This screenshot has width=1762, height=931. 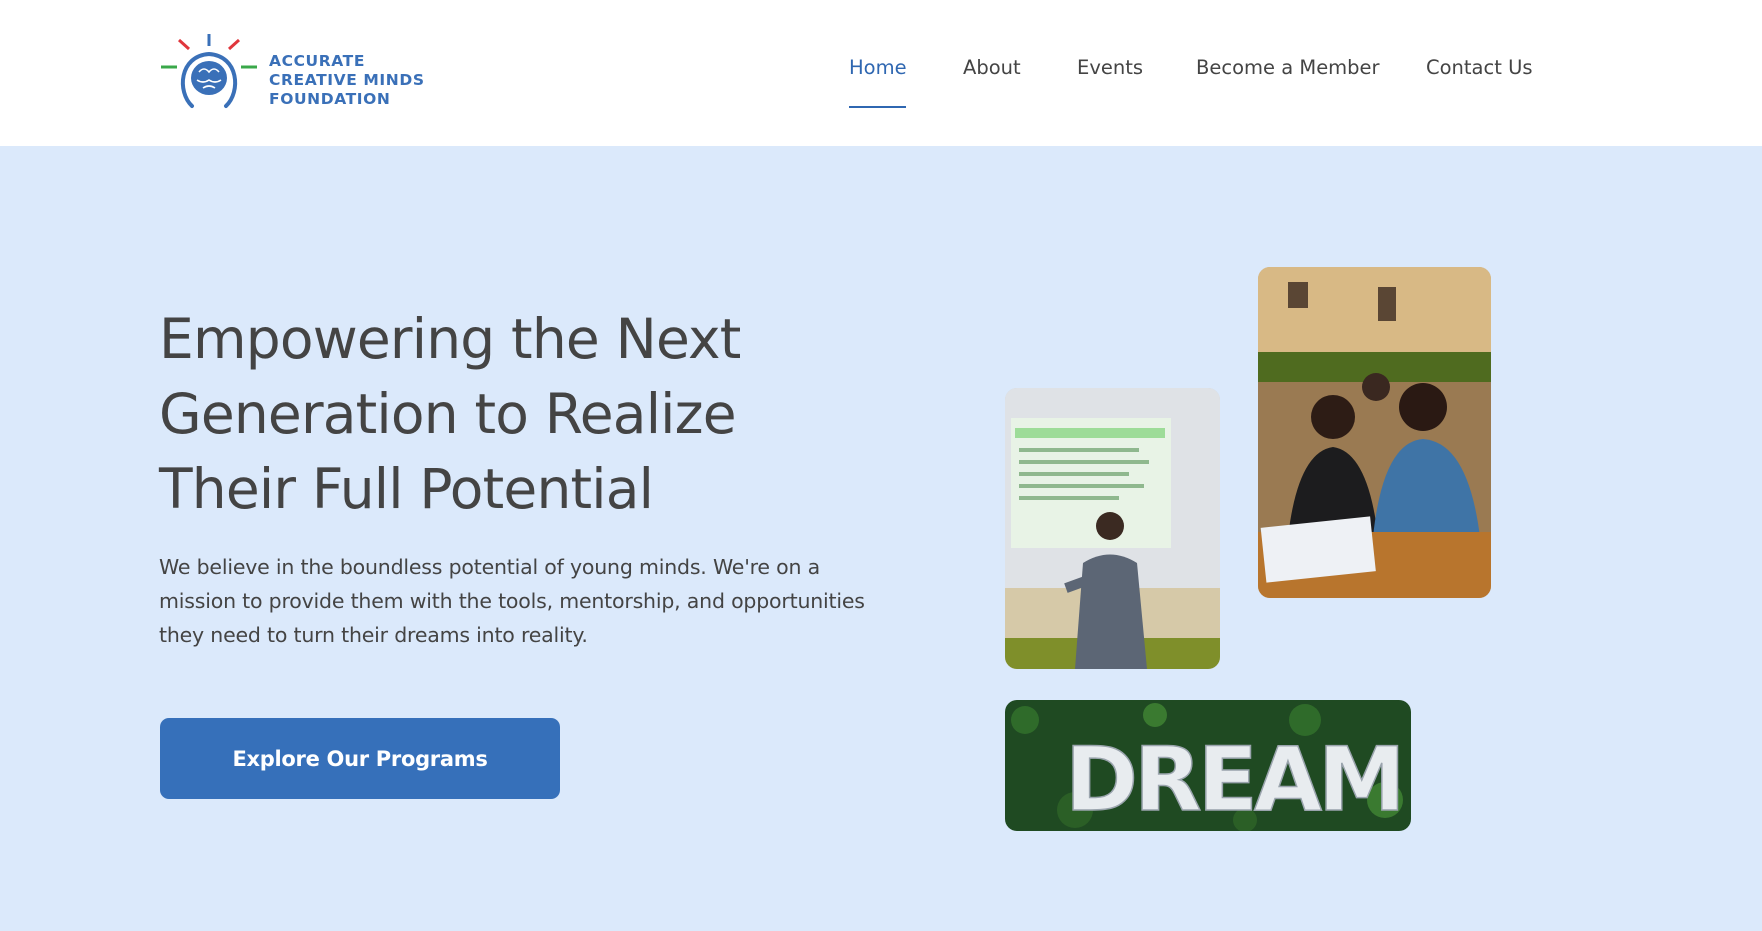 What do you see at coordinates (992, 67) in the screenshot?
I see `nav-about: About` at bounding box center [992, 67].